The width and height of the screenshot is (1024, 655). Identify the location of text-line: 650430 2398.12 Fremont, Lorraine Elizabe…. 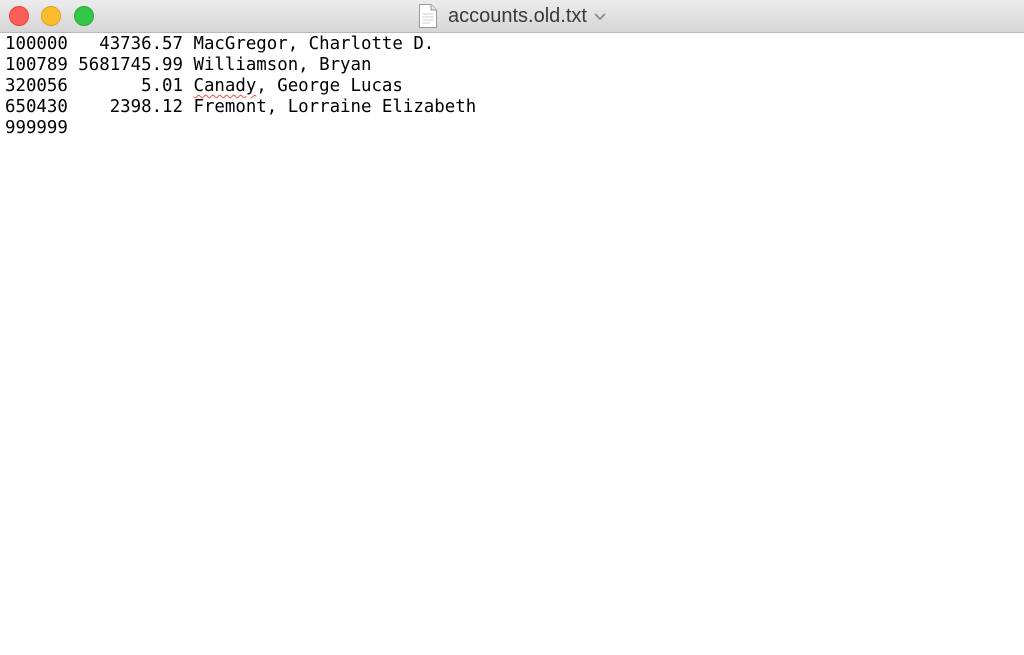
(514, 107).